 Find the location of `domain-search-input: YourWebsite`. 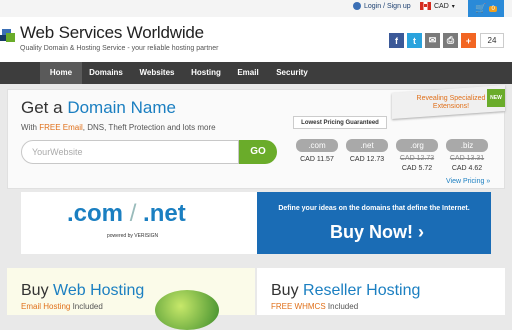

domain-search-input: YourWebsite is located at coordinates (130, 152).